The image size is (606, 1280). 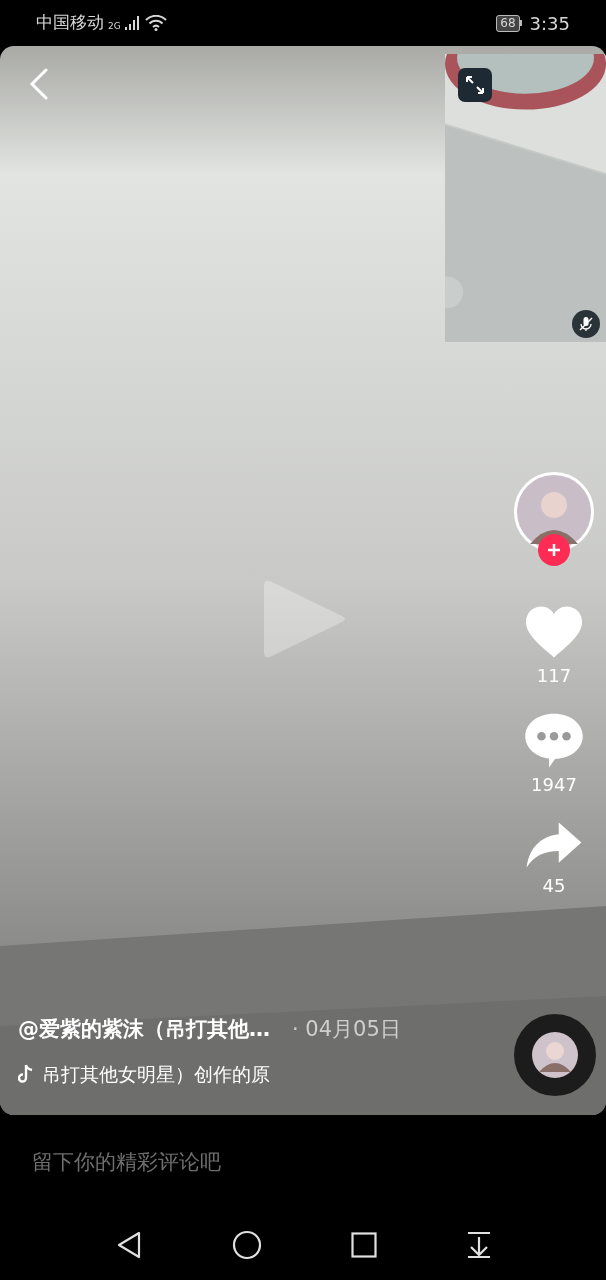 What do you see at coordinates (155, 23) in the screenshot?
I see `wifi-icon` at bounding box center [155, 23].